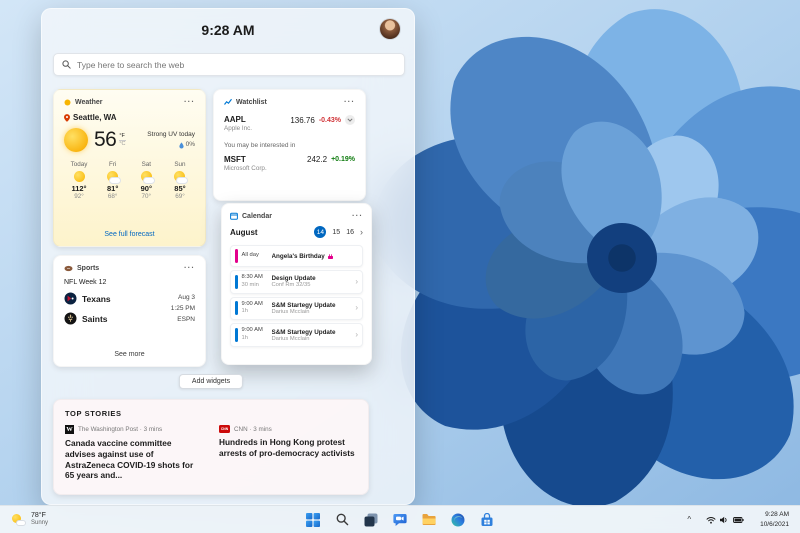 The height and width of the screenshot is (533, 800). I want to click on forecast-day: Today 112° 92°, so click(79, 180).